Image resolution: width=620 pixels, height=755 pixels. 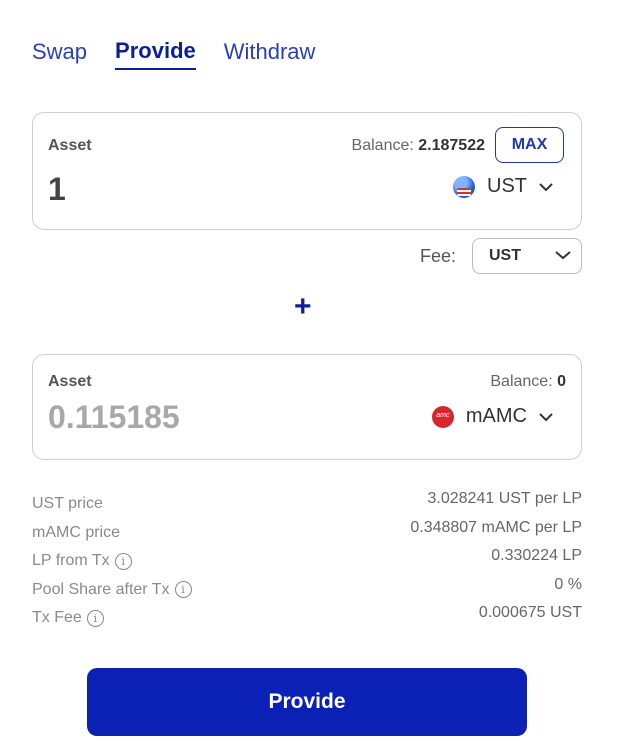 I want to click on info-row-ust-price: UST price 3.028241 UST per LP, so click(x=307, y=504).